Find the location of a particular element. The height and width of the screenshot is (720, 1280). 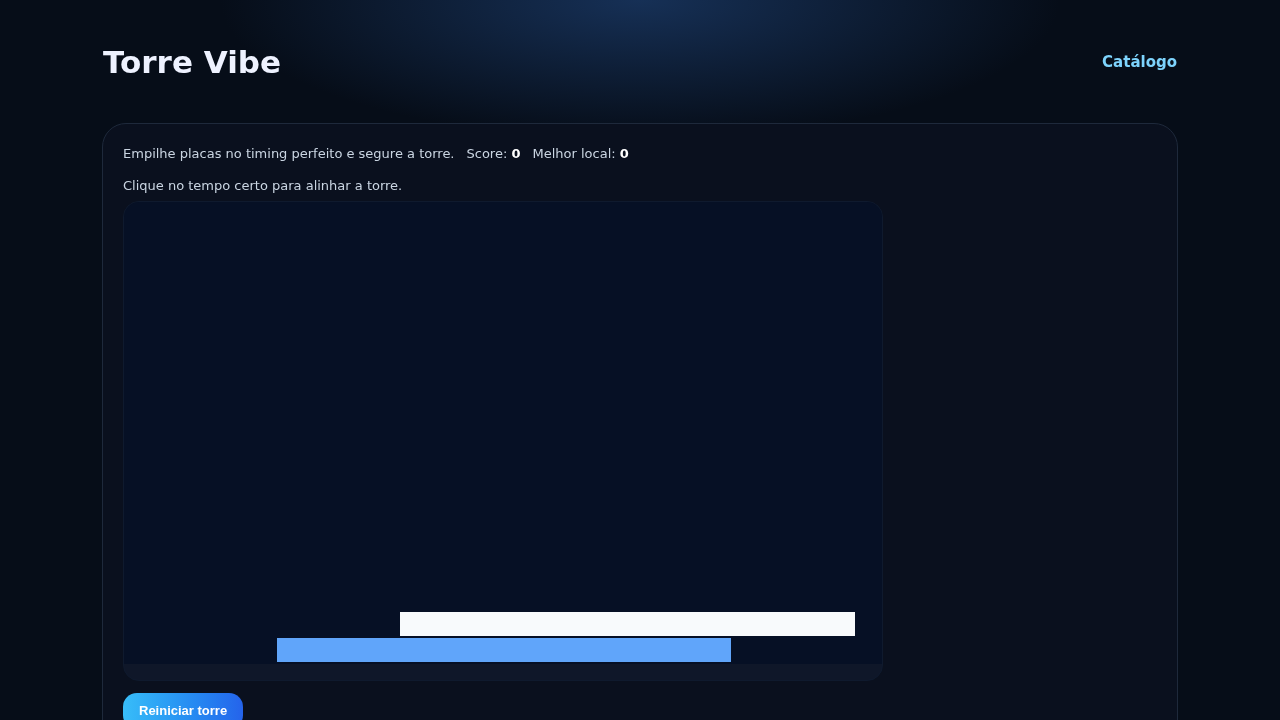

site-title: Torre Vibe is located at coordinates (192, 63).